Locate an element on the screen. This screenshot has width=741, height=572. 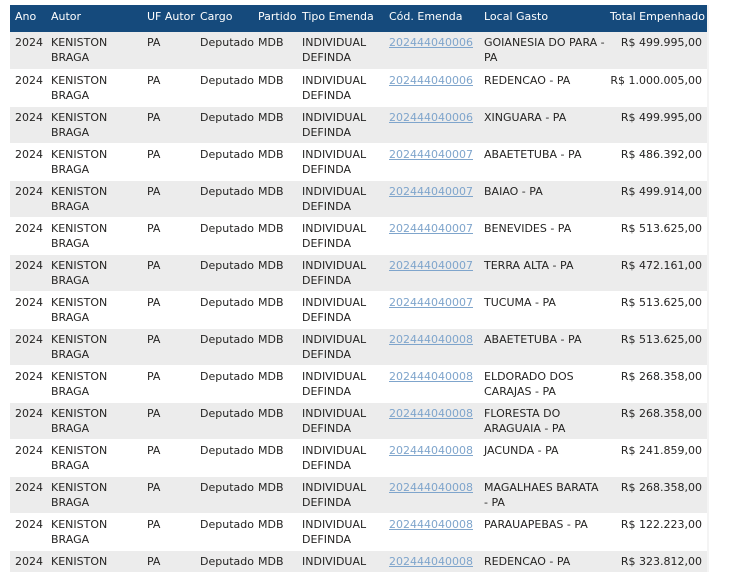
col-header-partido: Partido is located at coordinates (275, 18).